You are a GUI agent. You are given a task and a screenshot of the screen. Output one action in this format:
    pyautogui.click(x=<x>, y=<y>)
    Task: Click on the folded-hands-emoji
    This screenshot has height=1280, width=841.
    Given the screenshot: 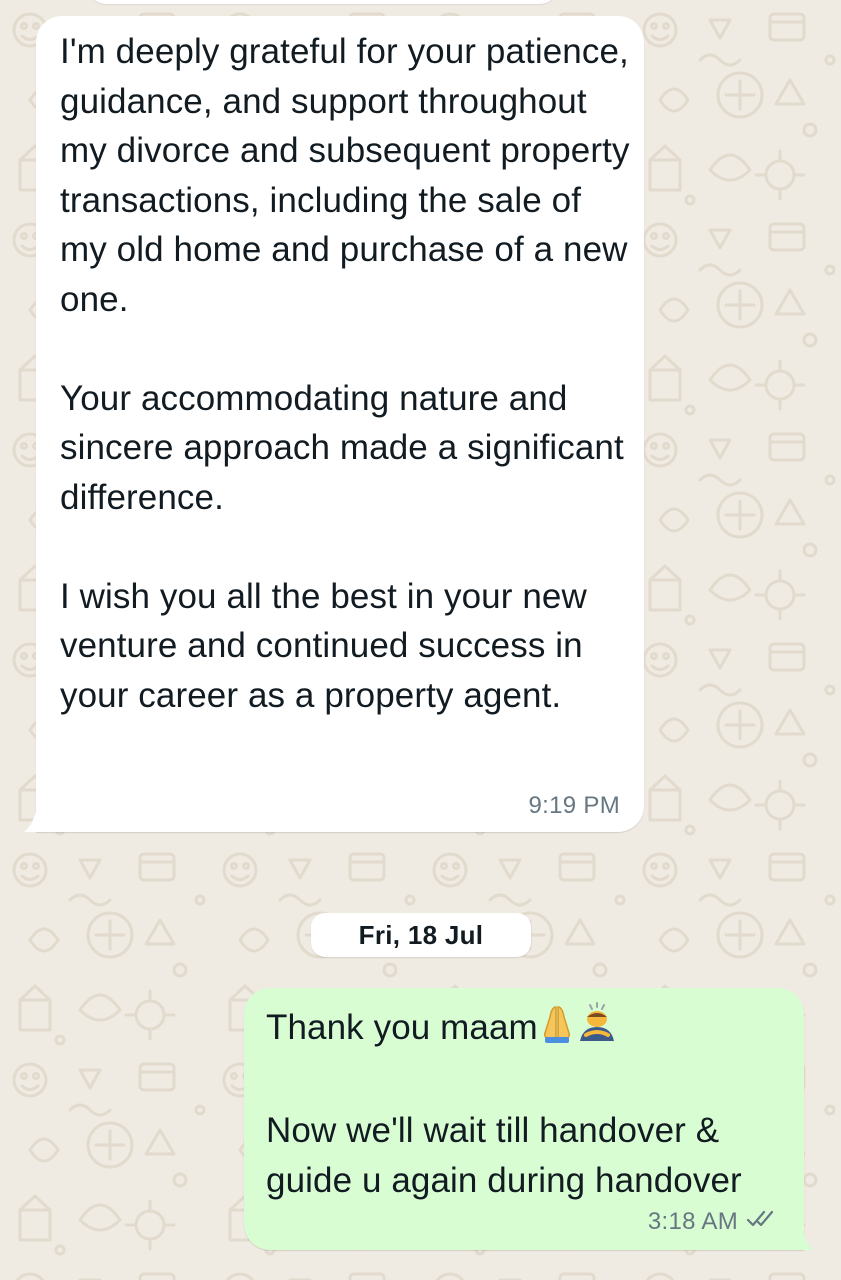 What is the action you would take?
    pyautogui.click(x=557, y=1030)
    